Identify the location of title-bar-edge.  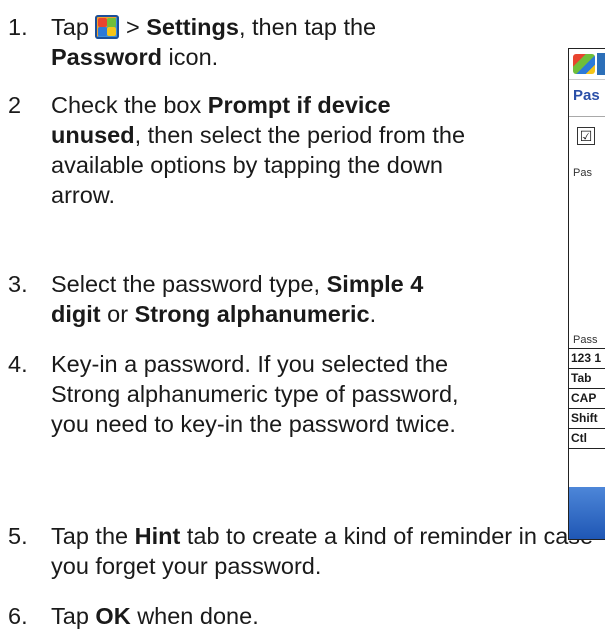
(601, 64).